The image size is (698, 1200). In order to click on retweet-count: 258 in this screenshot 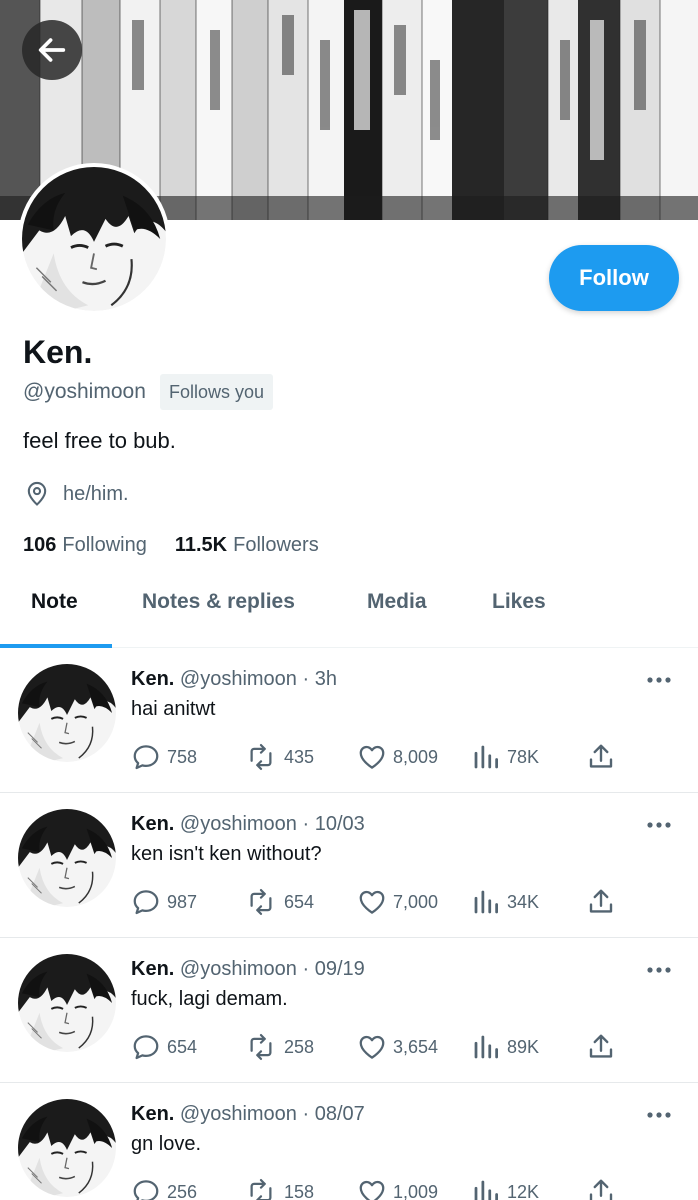, I will do `click(299, 1046)`.